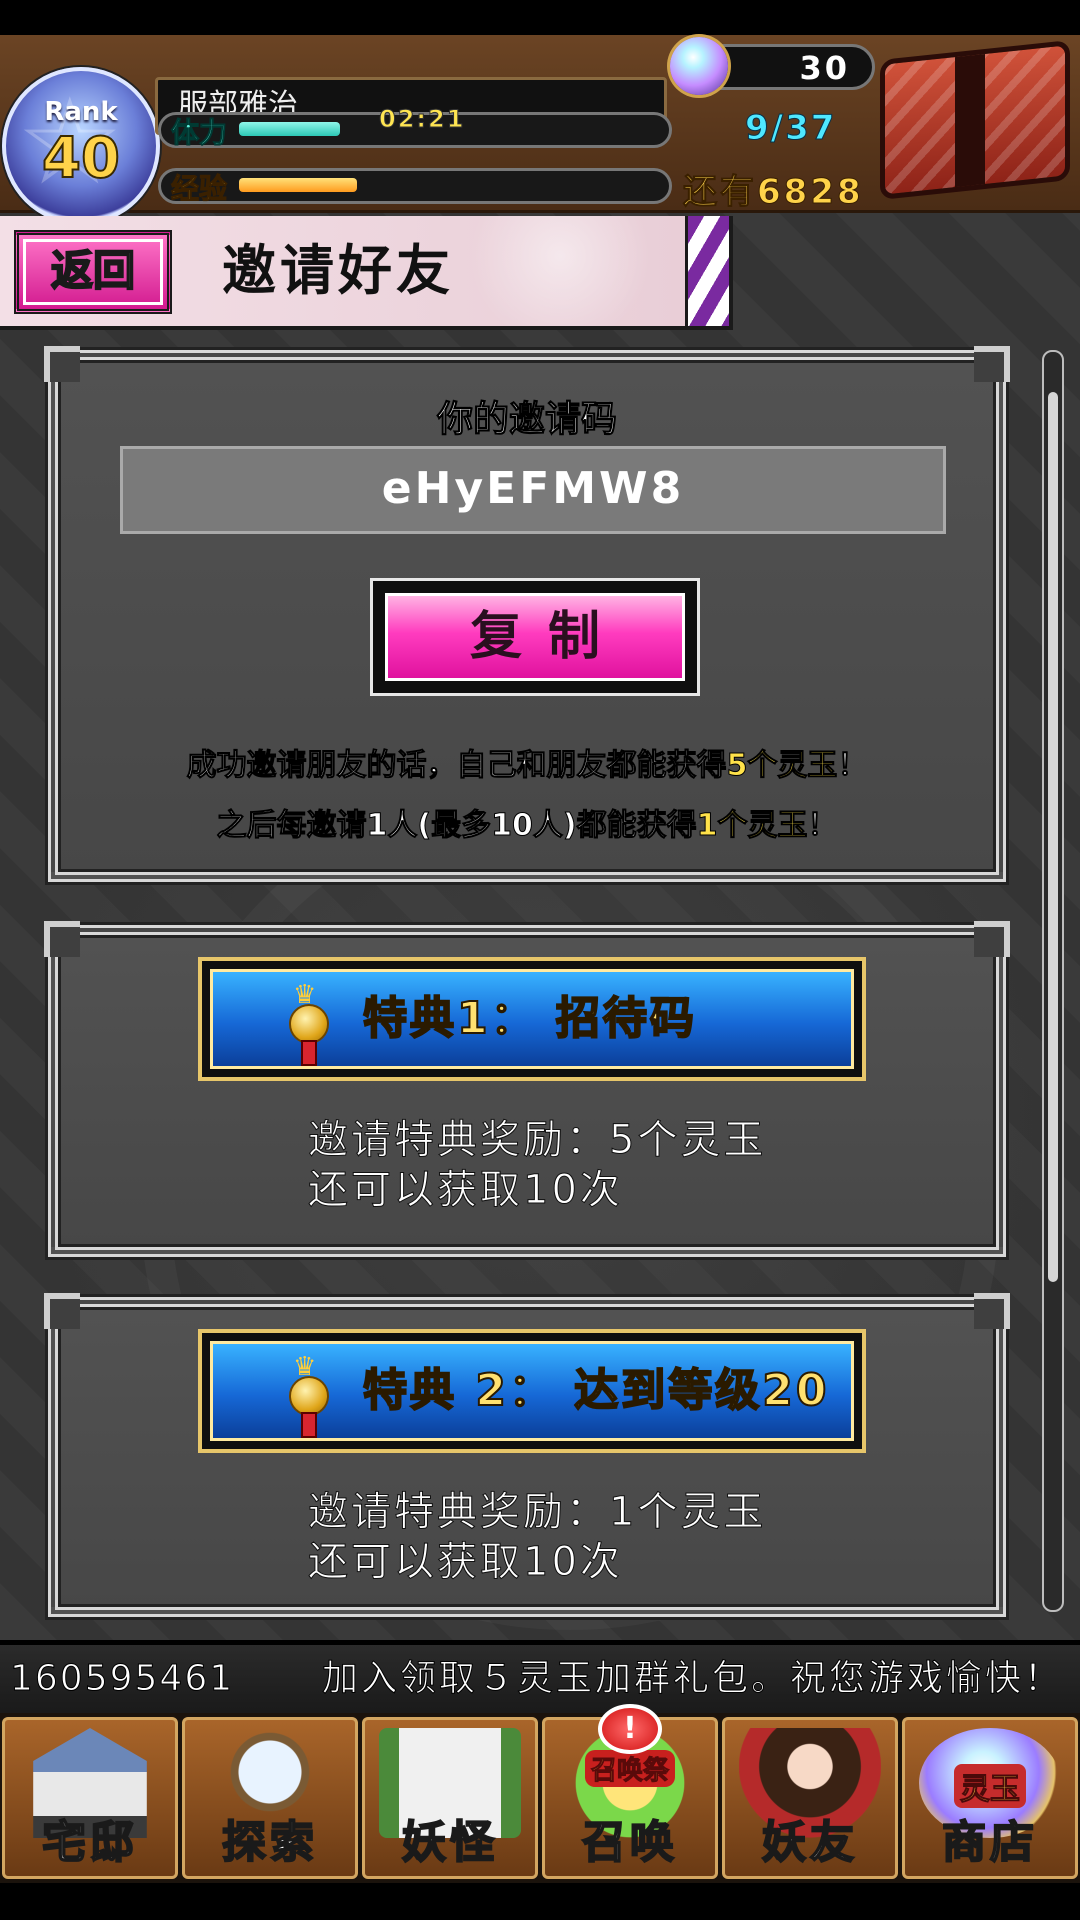  I want to click on rank-value: 40, so click(81, 159).